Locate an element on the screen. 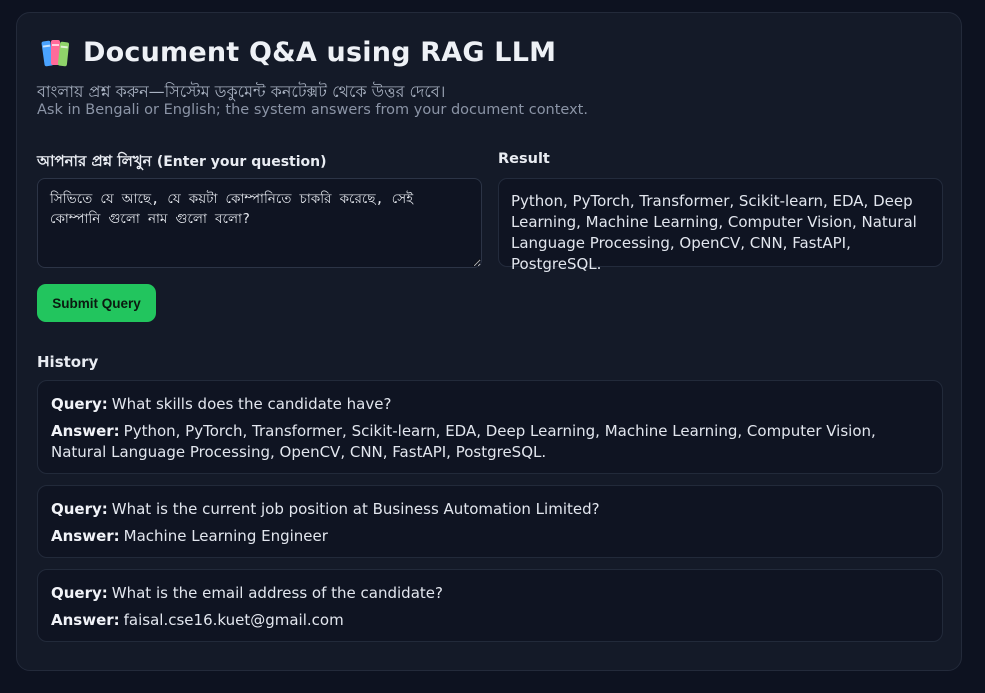 The height and width of the screenshot is (693, 985). page-title: Document Q&A using RAG LLM is located at coordinates (320, 52).